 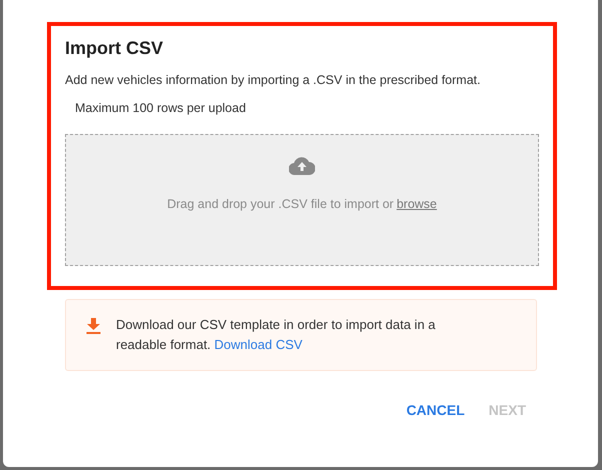 What do you see at coordinates (93, 326) in the screenshot?
I see `download-icon` at bounding box center [93, 326].